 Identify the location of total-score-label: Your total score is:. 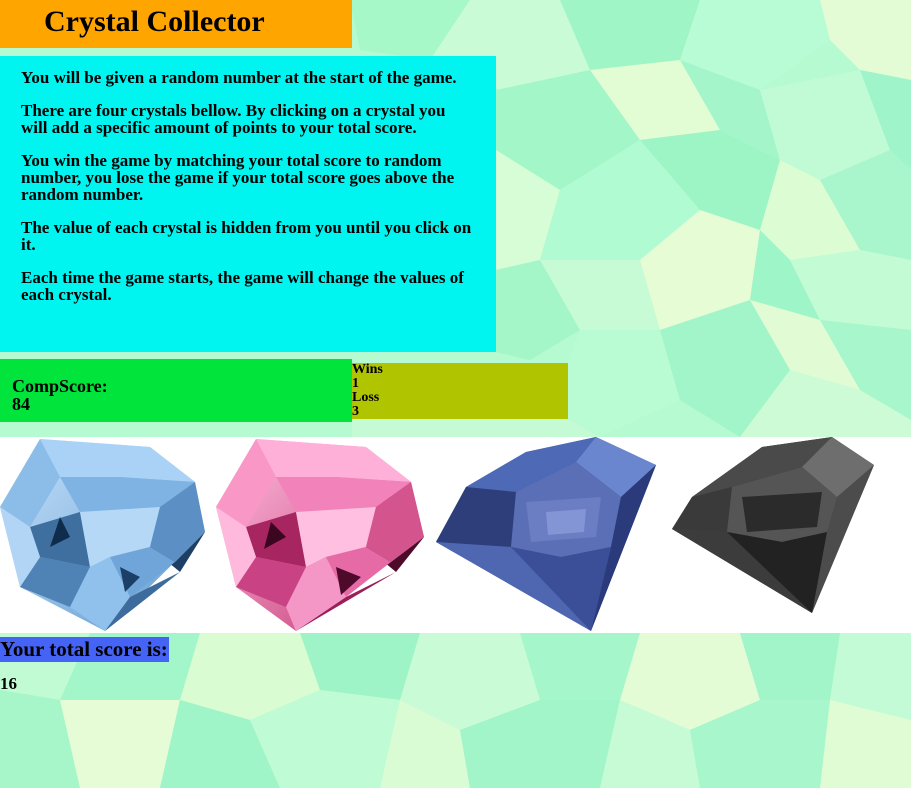
(84, 649).